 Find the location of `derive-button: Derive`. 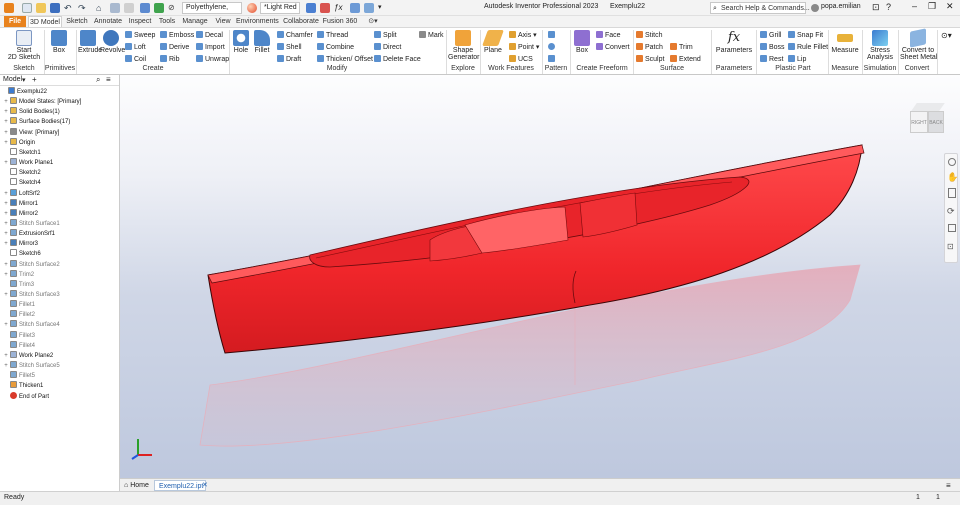

derive-button: Derive is located at coordinates (174, 47).